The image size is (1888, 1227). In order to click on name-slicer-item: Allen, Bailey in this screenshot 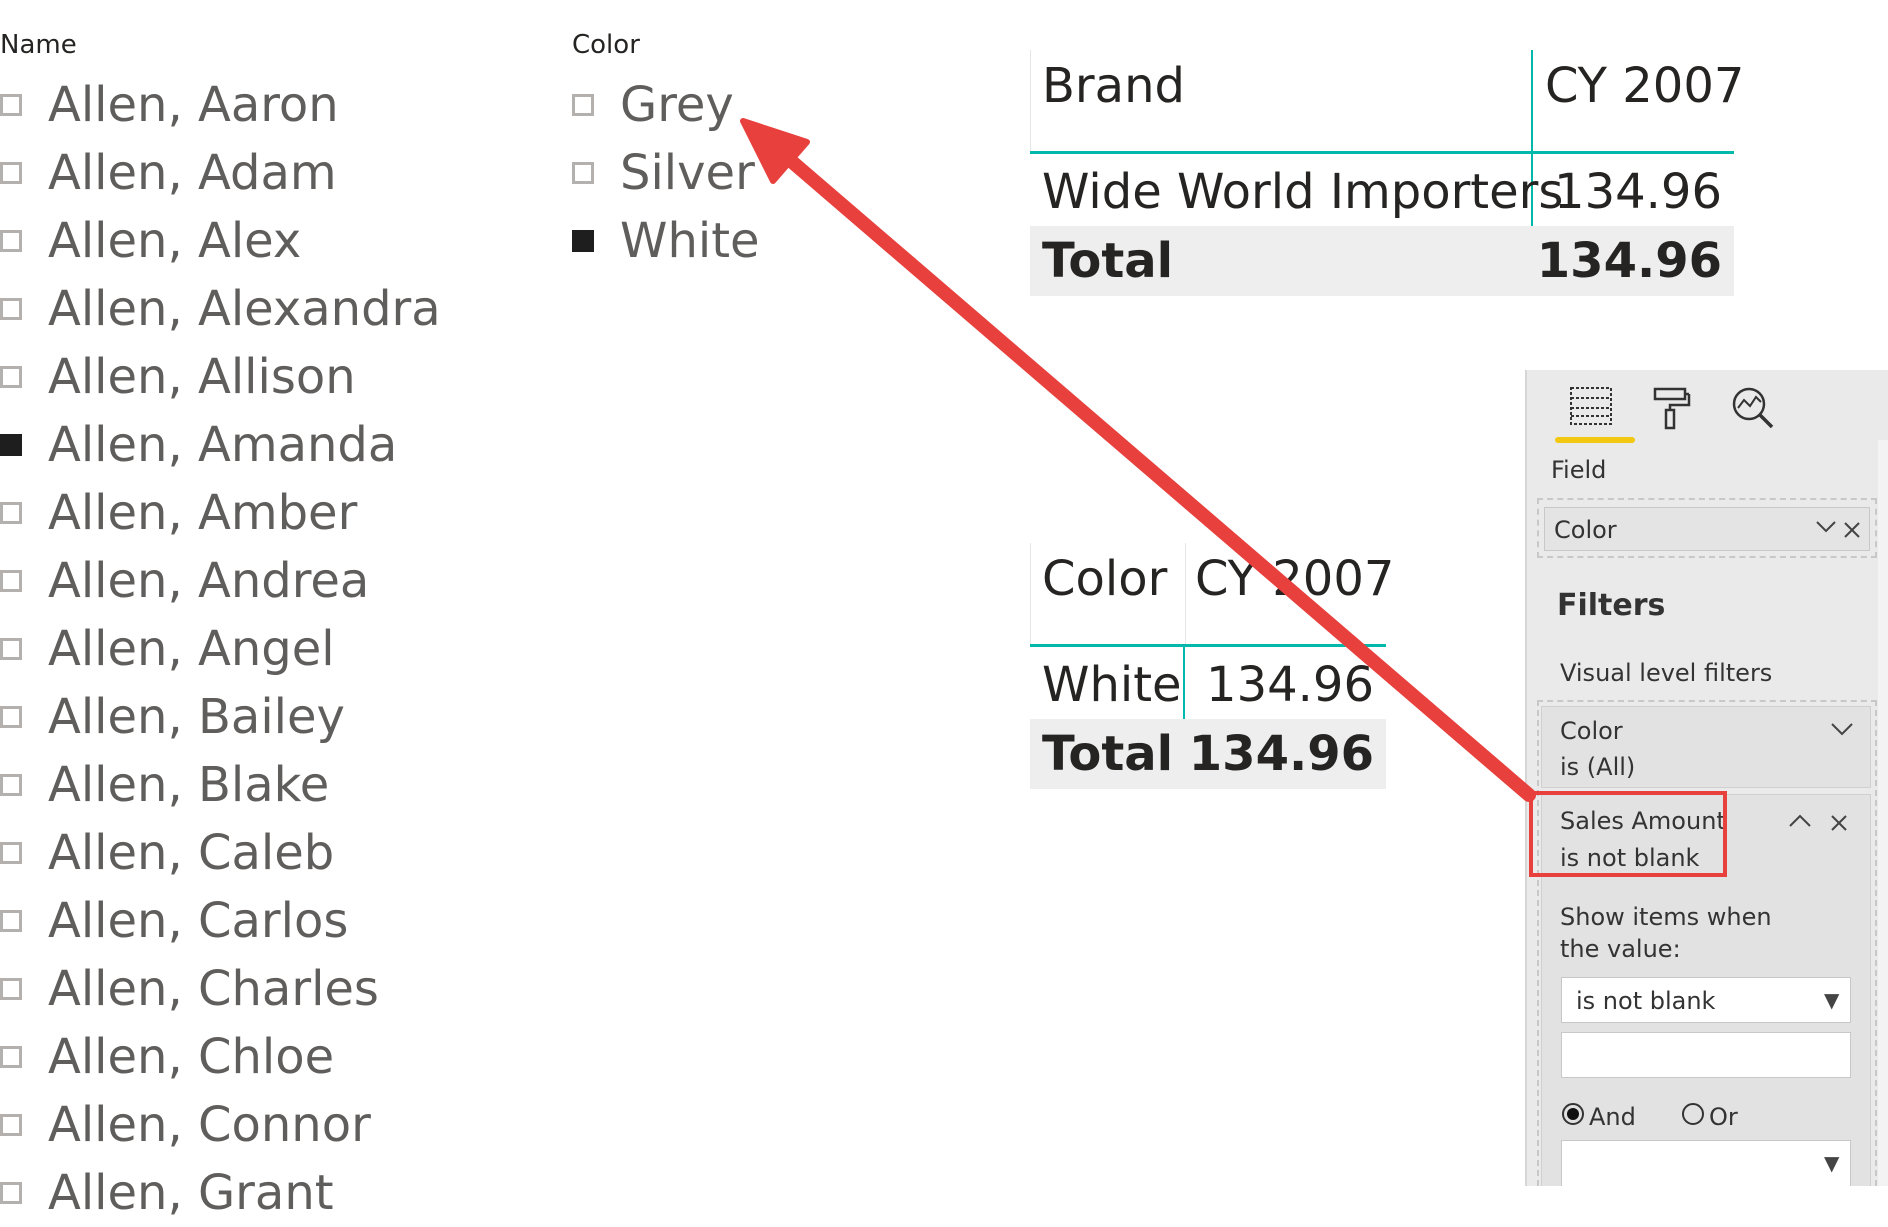, I will do `click(220, 717)`.